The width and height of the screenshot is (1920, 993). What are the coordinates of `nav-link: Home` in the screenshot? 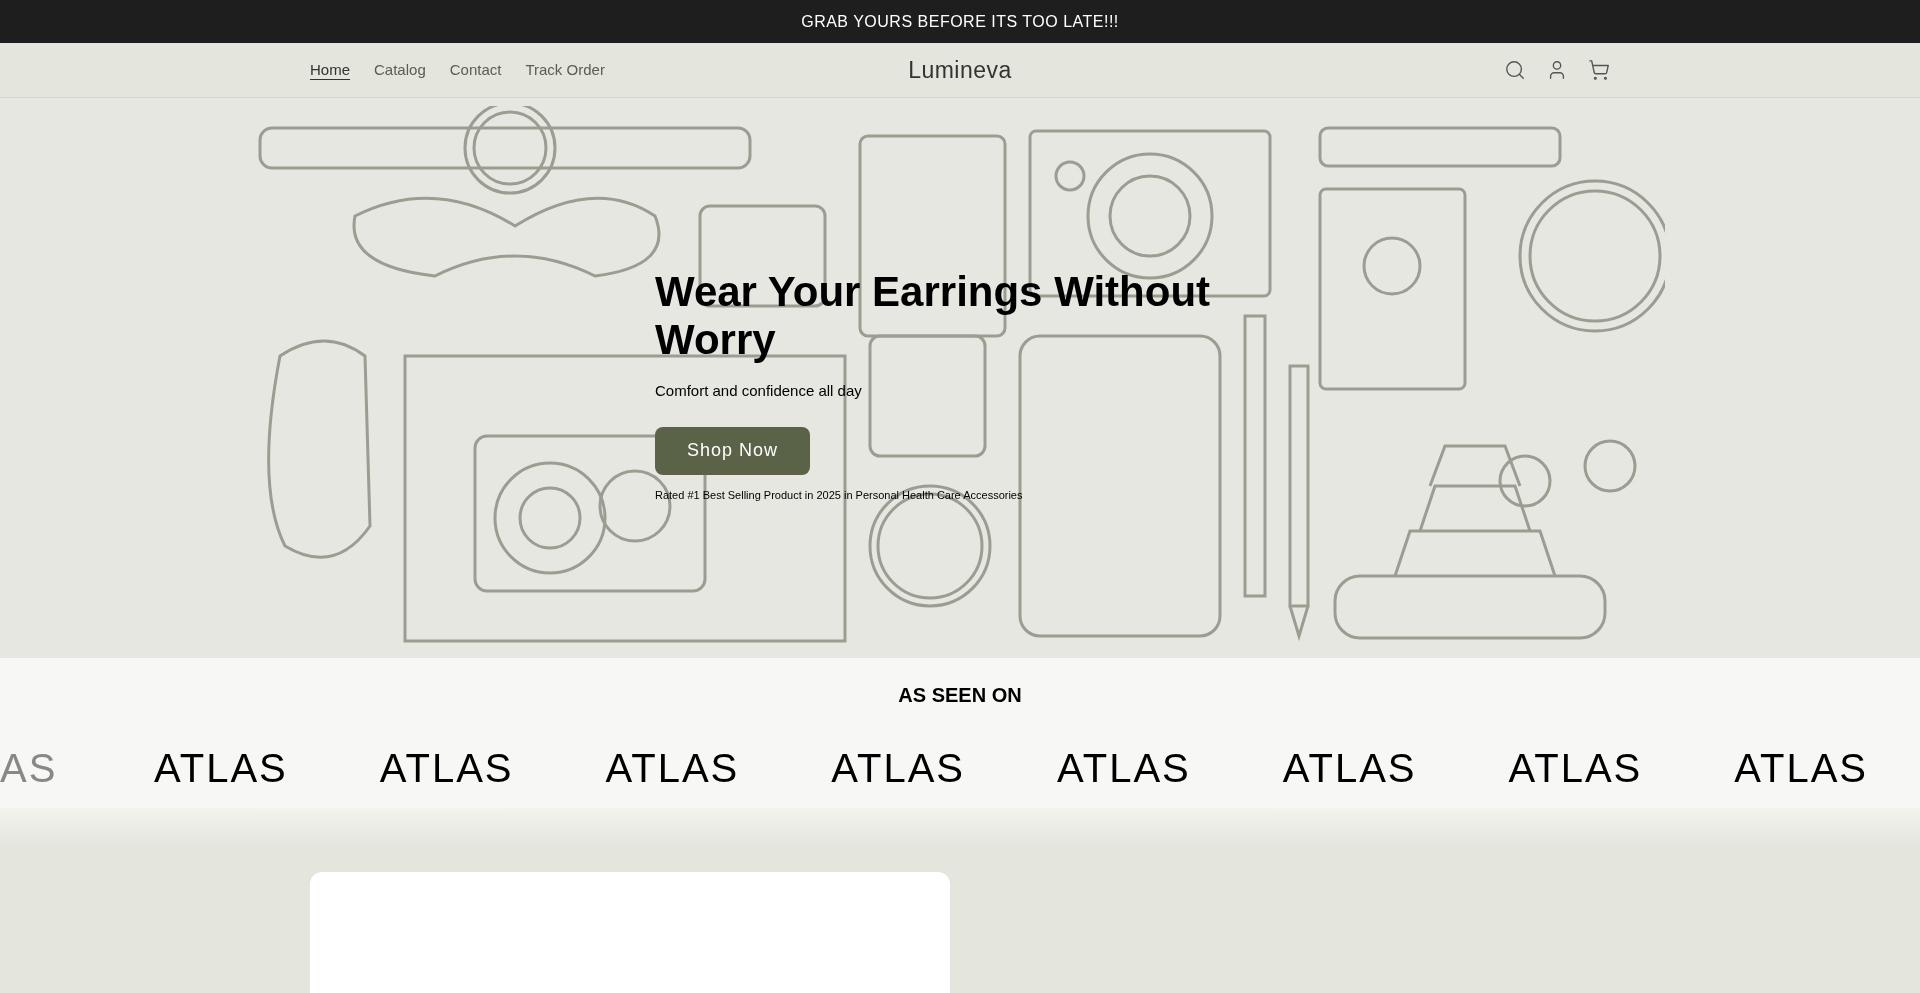 It's located at (330, 70).